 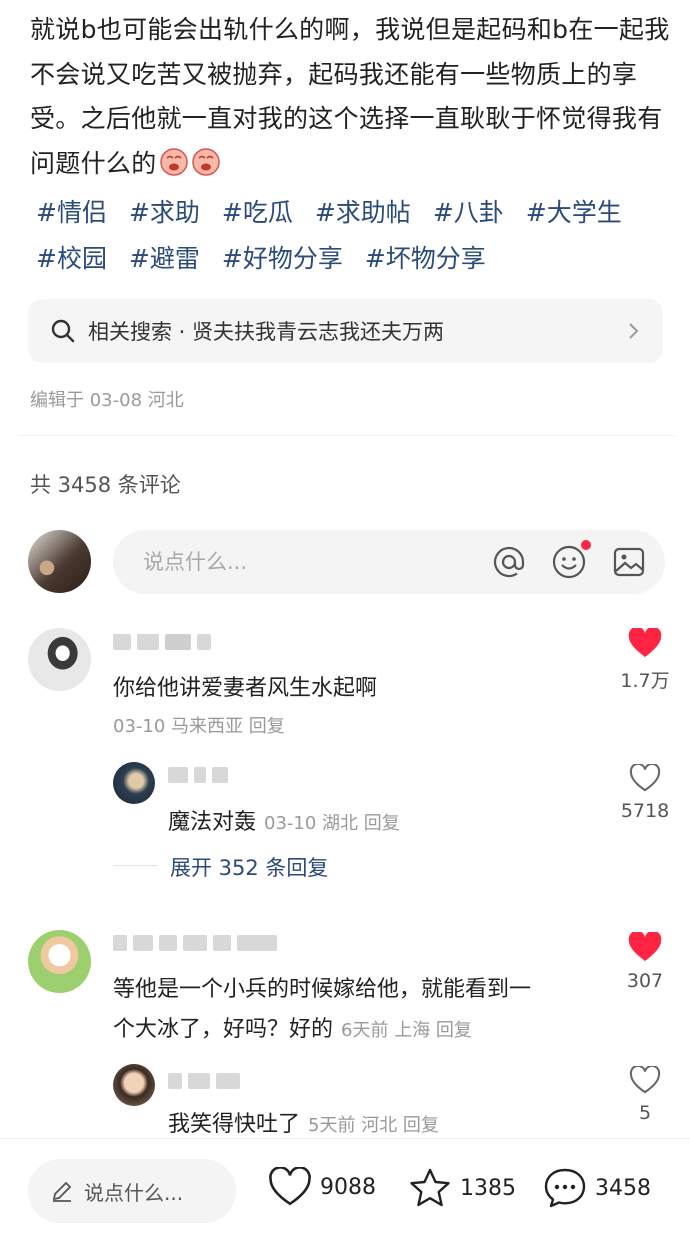 I want to click on hashtag: #八卦, so click(x=468, y=213).